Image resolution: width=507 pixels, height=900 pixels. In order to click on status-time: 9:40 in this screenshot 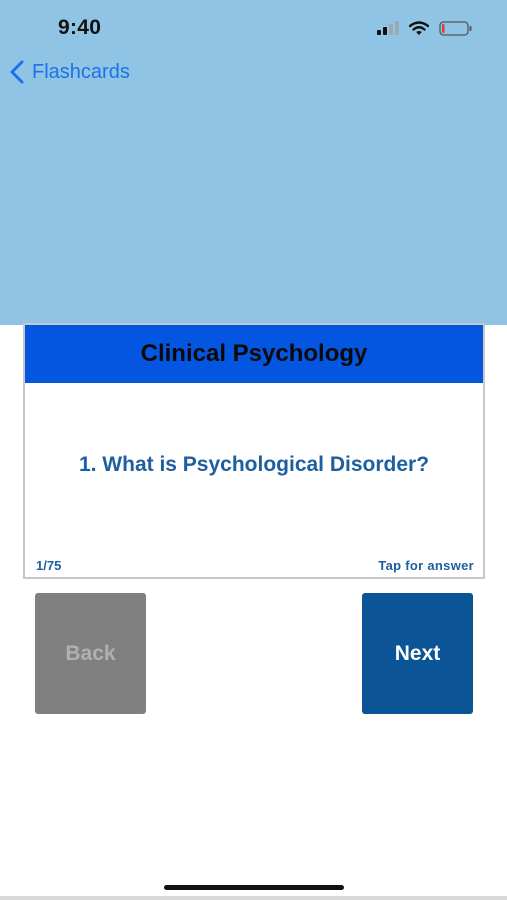, I will do `click(80, 27)`.